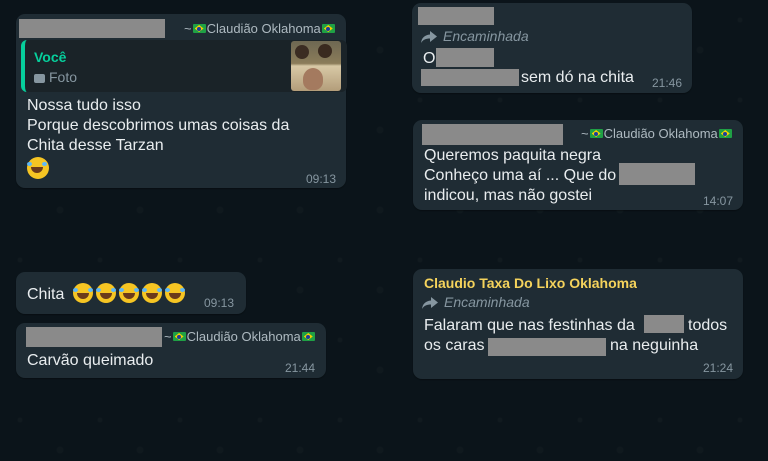  What do you see at coordinates (654, 345) in the screenshot?
I see `message-line: na neguinha` at bounding box center [654, 345].